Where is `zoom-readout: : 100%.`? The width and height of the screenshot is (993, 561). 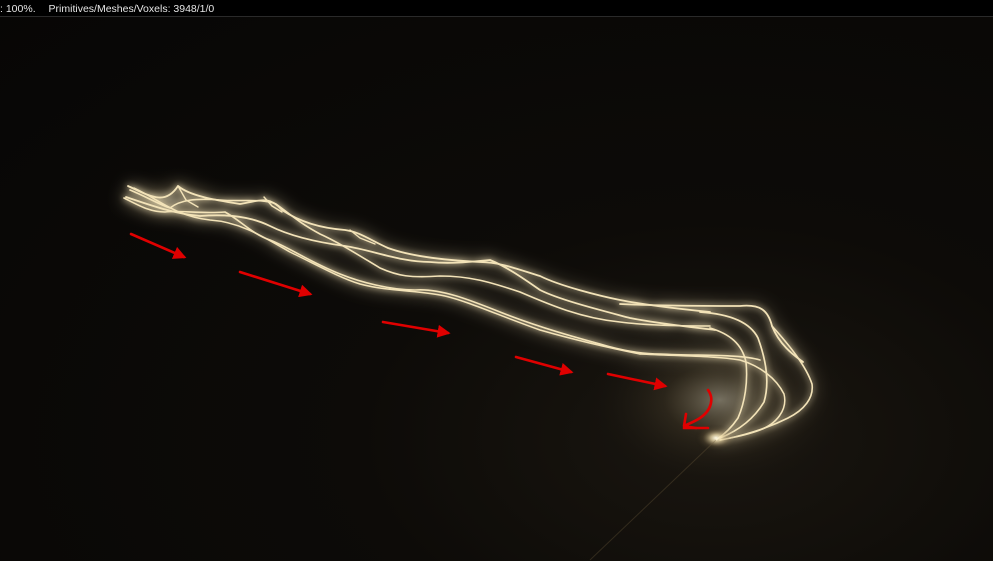 zoom-readout: : 100%. is located at coordinates (18, 9).